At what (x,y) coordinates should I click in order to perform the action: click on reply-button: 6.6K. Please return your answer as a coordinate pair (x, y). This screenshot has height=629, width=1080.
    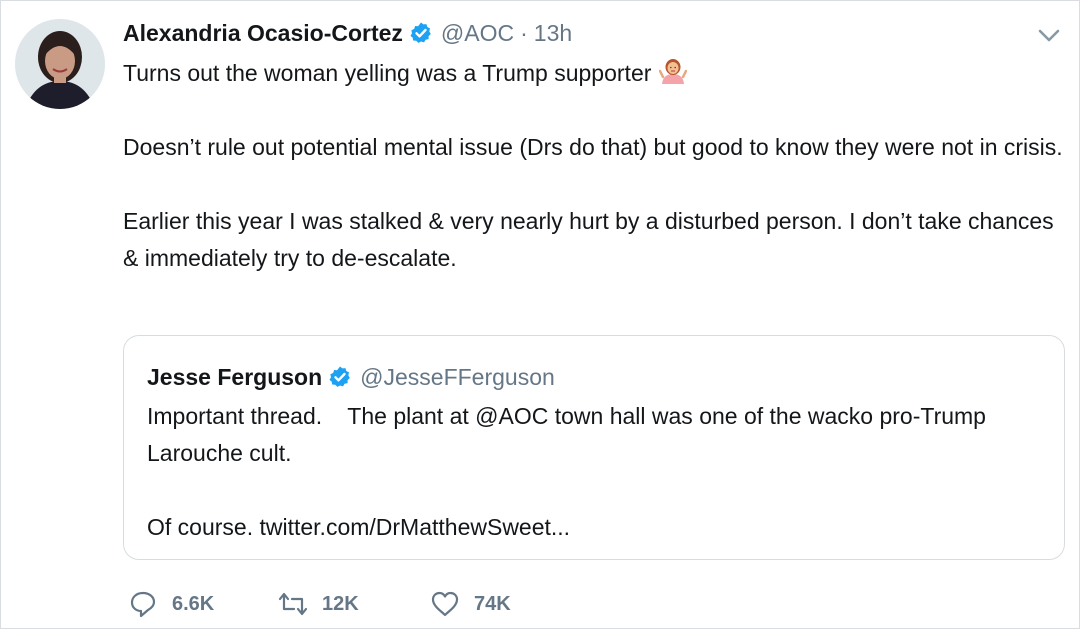
    Looking at the image, I should click on (203, 604).